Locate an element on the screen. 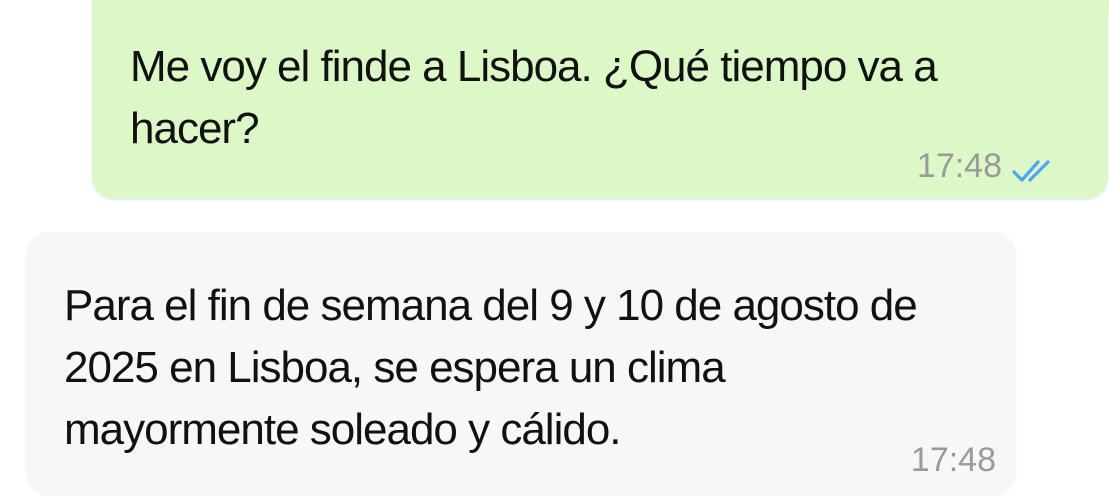 The height and width of the screenshot is (497, 1109). bubble-tail is located at coordinates (1103, 12).